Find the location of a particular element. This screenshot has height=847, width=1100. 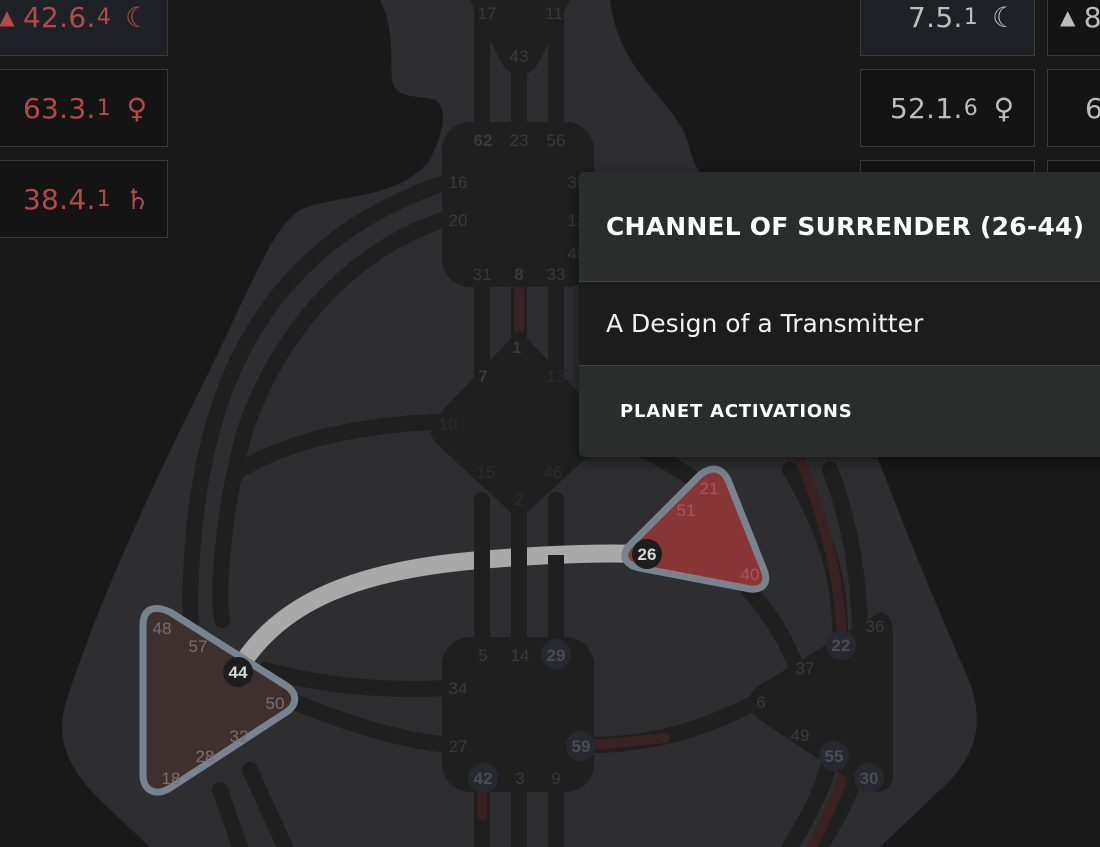

gate-18: 18 is located at coordinates (171, 778).